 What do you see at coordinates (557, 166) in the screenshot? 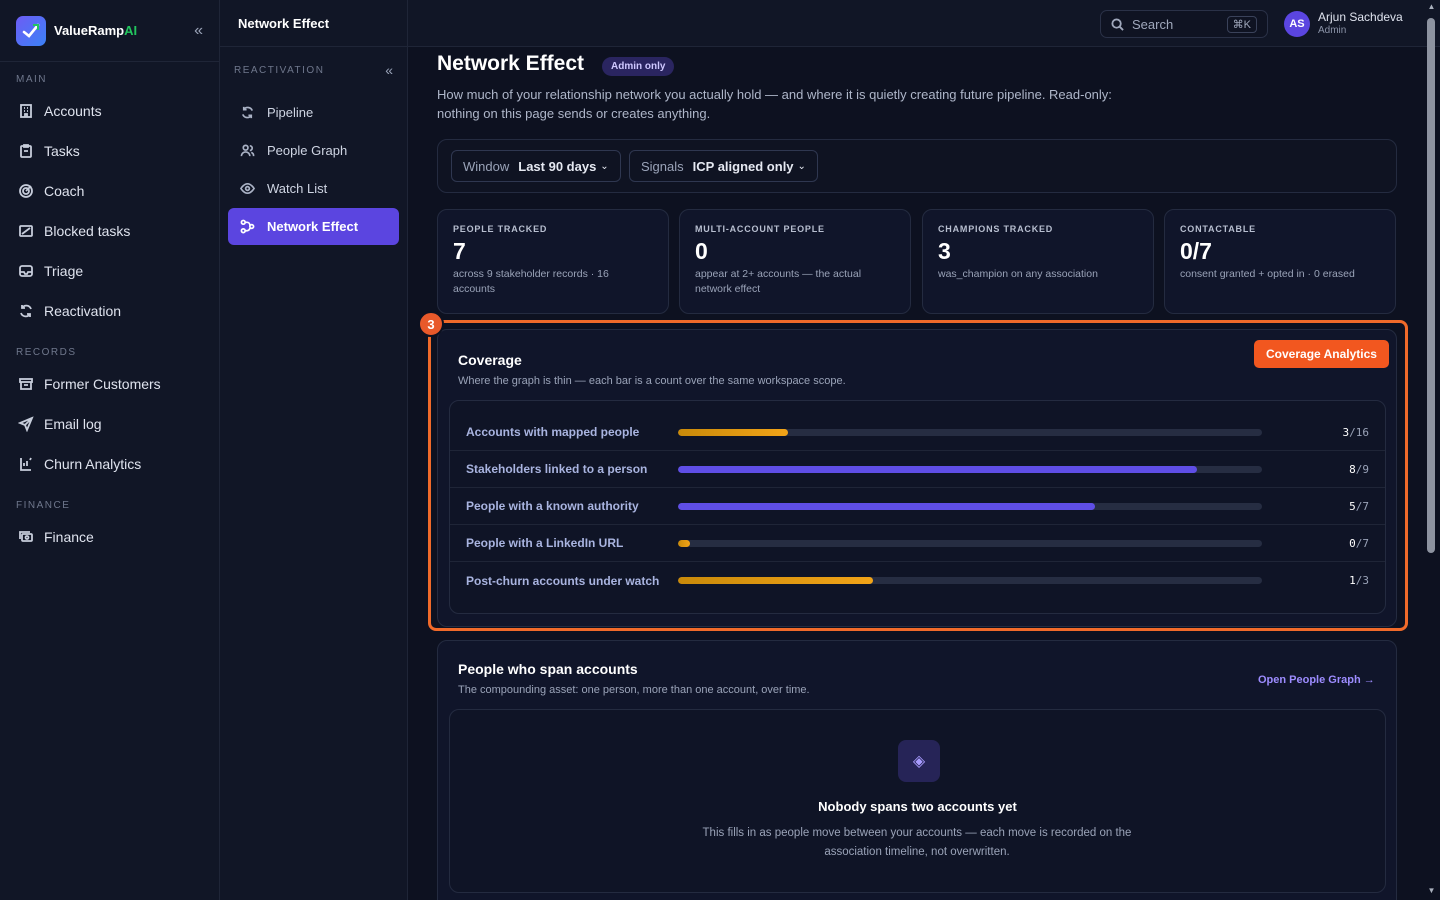
I see `filter-value: Last 90 days` at bounding box center [557, 166].